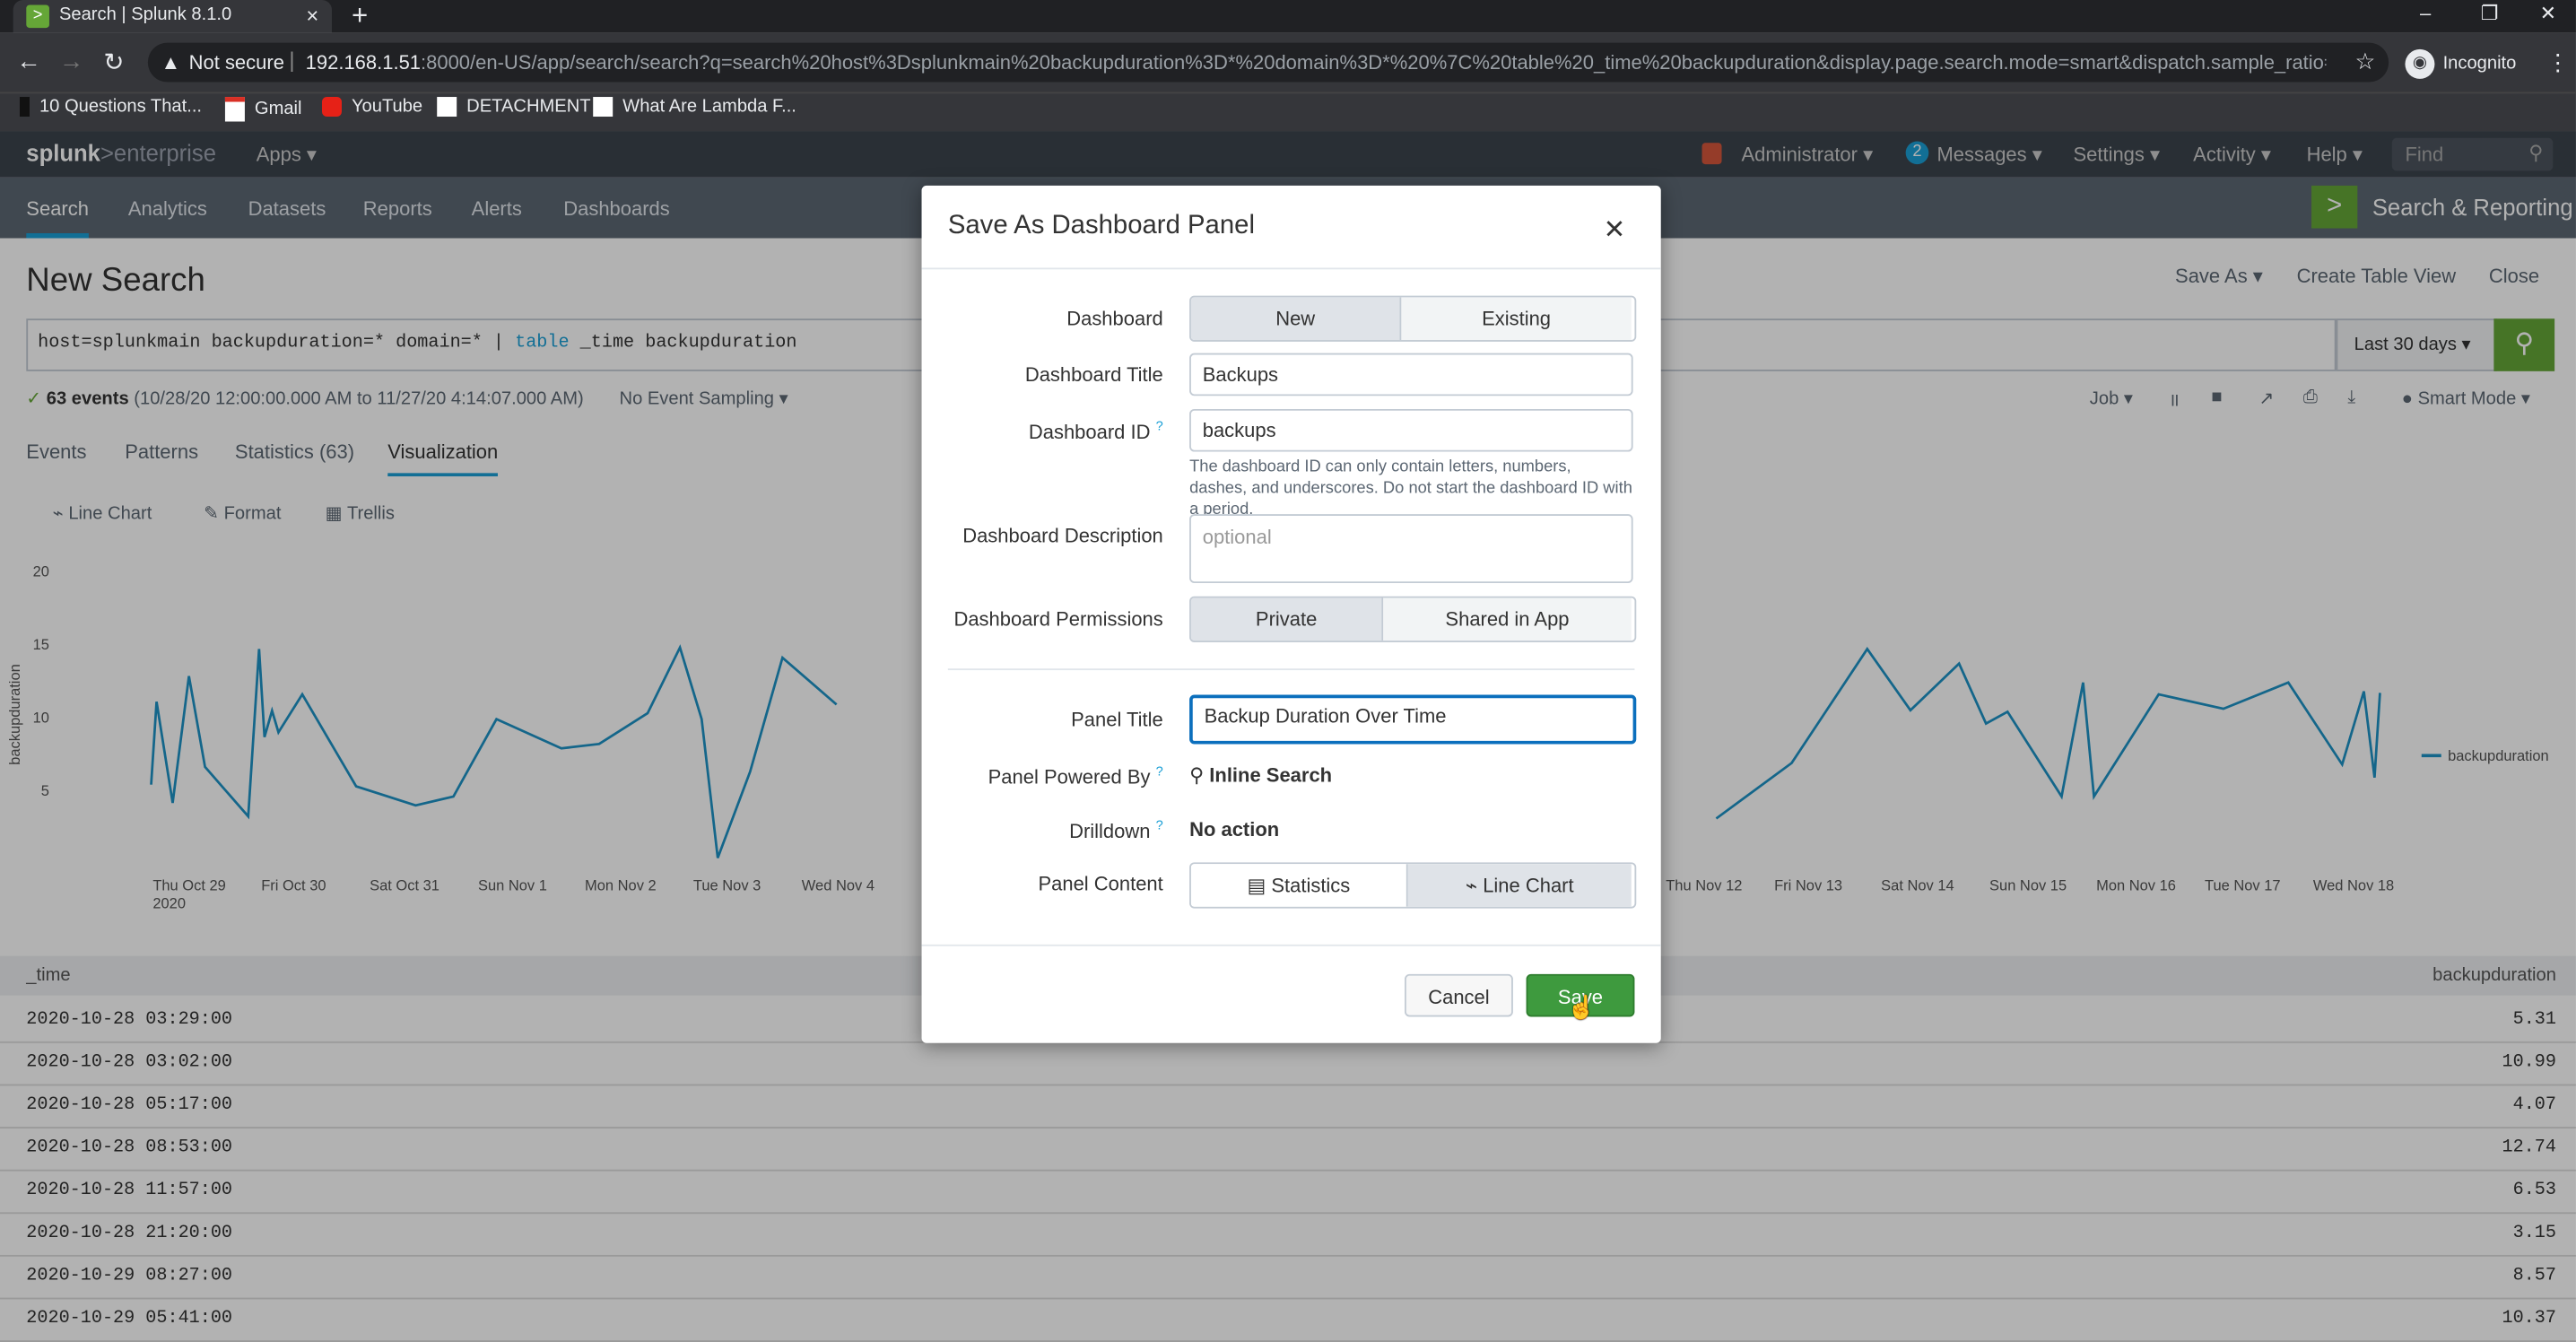 This screenshot has height=1342, width=2576. Describe the element at coordinates (2479, 64) in the screenshot. I see `incognito-label: Incognito` at that location.